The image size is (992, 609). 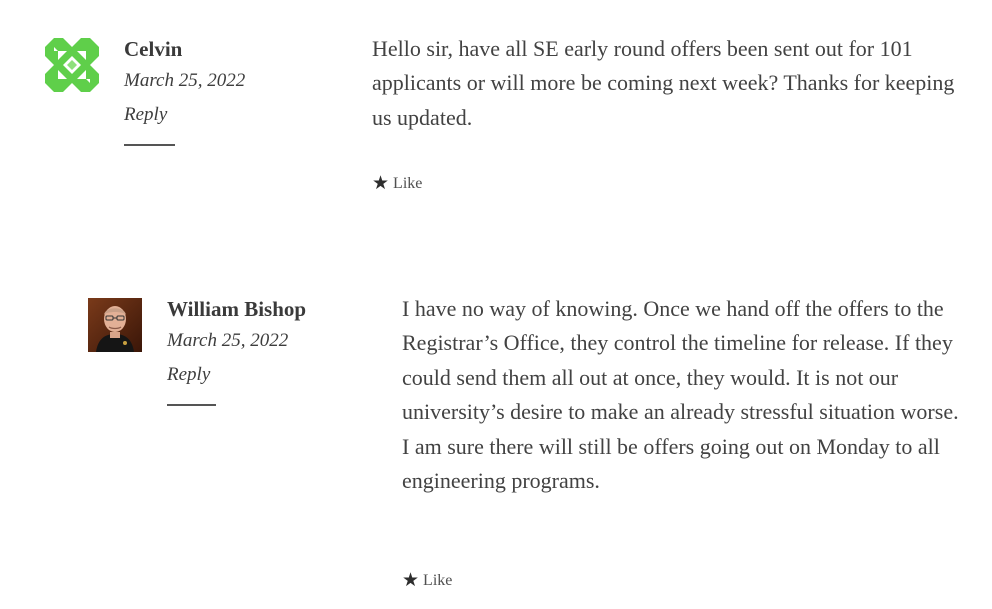 I want to click on comment-author: Celvin, so click(x=224, y=49).